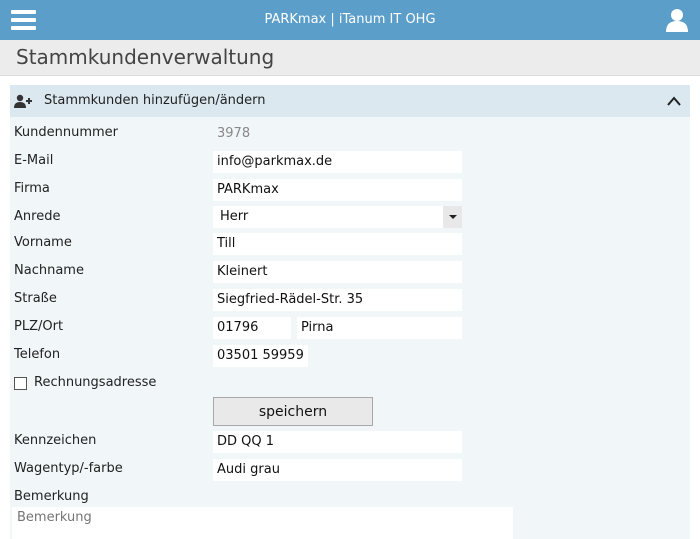 This screenshot has width=700, height=539. Describe the element at coordinates (350, 58) in the screenshot. I see `page-title-bar: Stammkundenverwaltung` at that location.